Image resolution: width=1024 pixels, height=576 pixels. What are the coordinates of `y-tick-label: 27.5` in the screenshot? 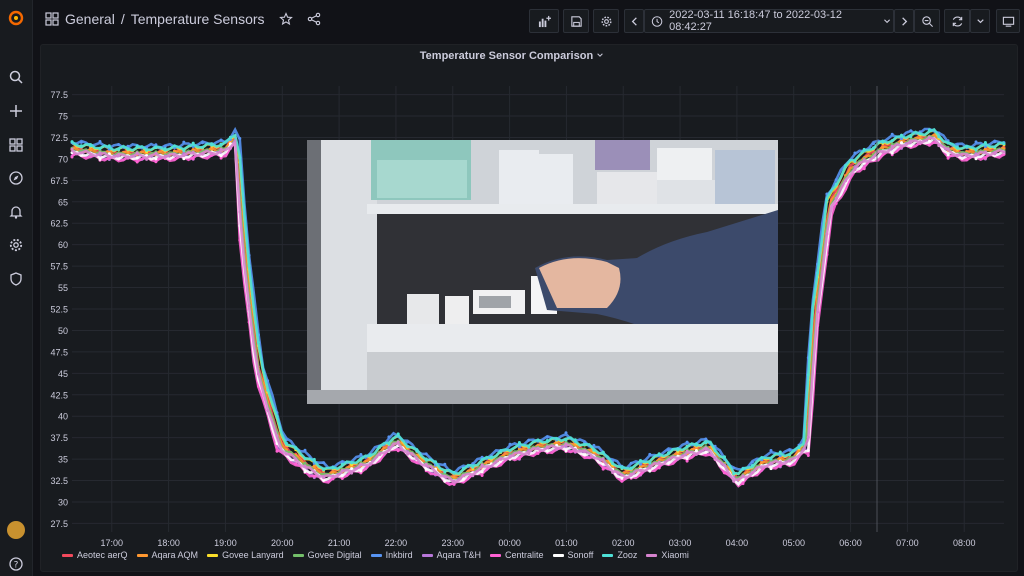 It's located at (59, 524).